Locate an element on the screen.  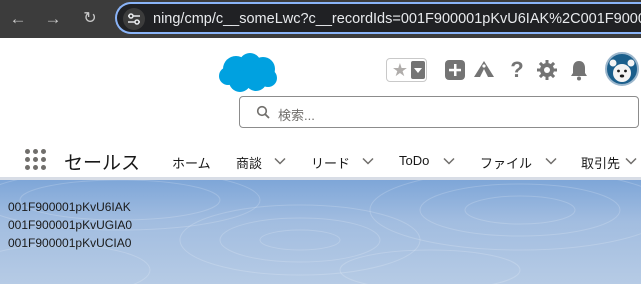
app-launcher-icon is located at coordinates (36, 160).